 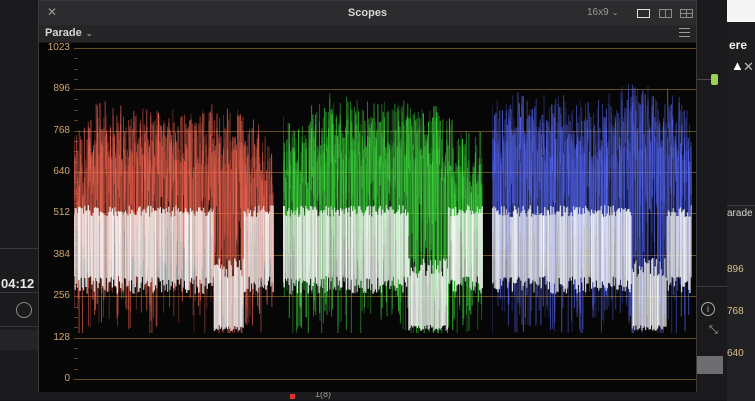 What do you see at coordinates (643, 13) in the screenshot?
I see `single-view-icon` at bounding box center [643, 13].